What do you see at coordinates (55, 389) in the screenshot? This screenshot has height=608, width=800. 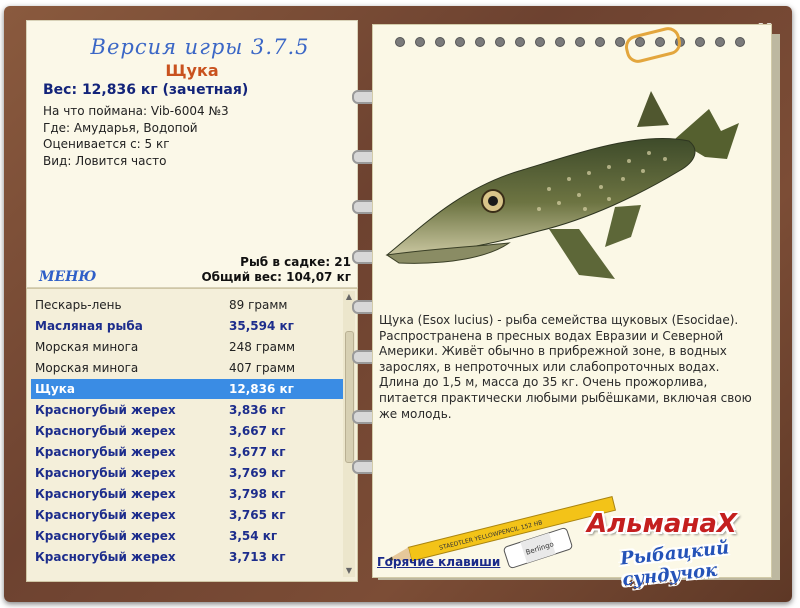 I see `list-item-name: Щука` at bounding box center [55, 389].